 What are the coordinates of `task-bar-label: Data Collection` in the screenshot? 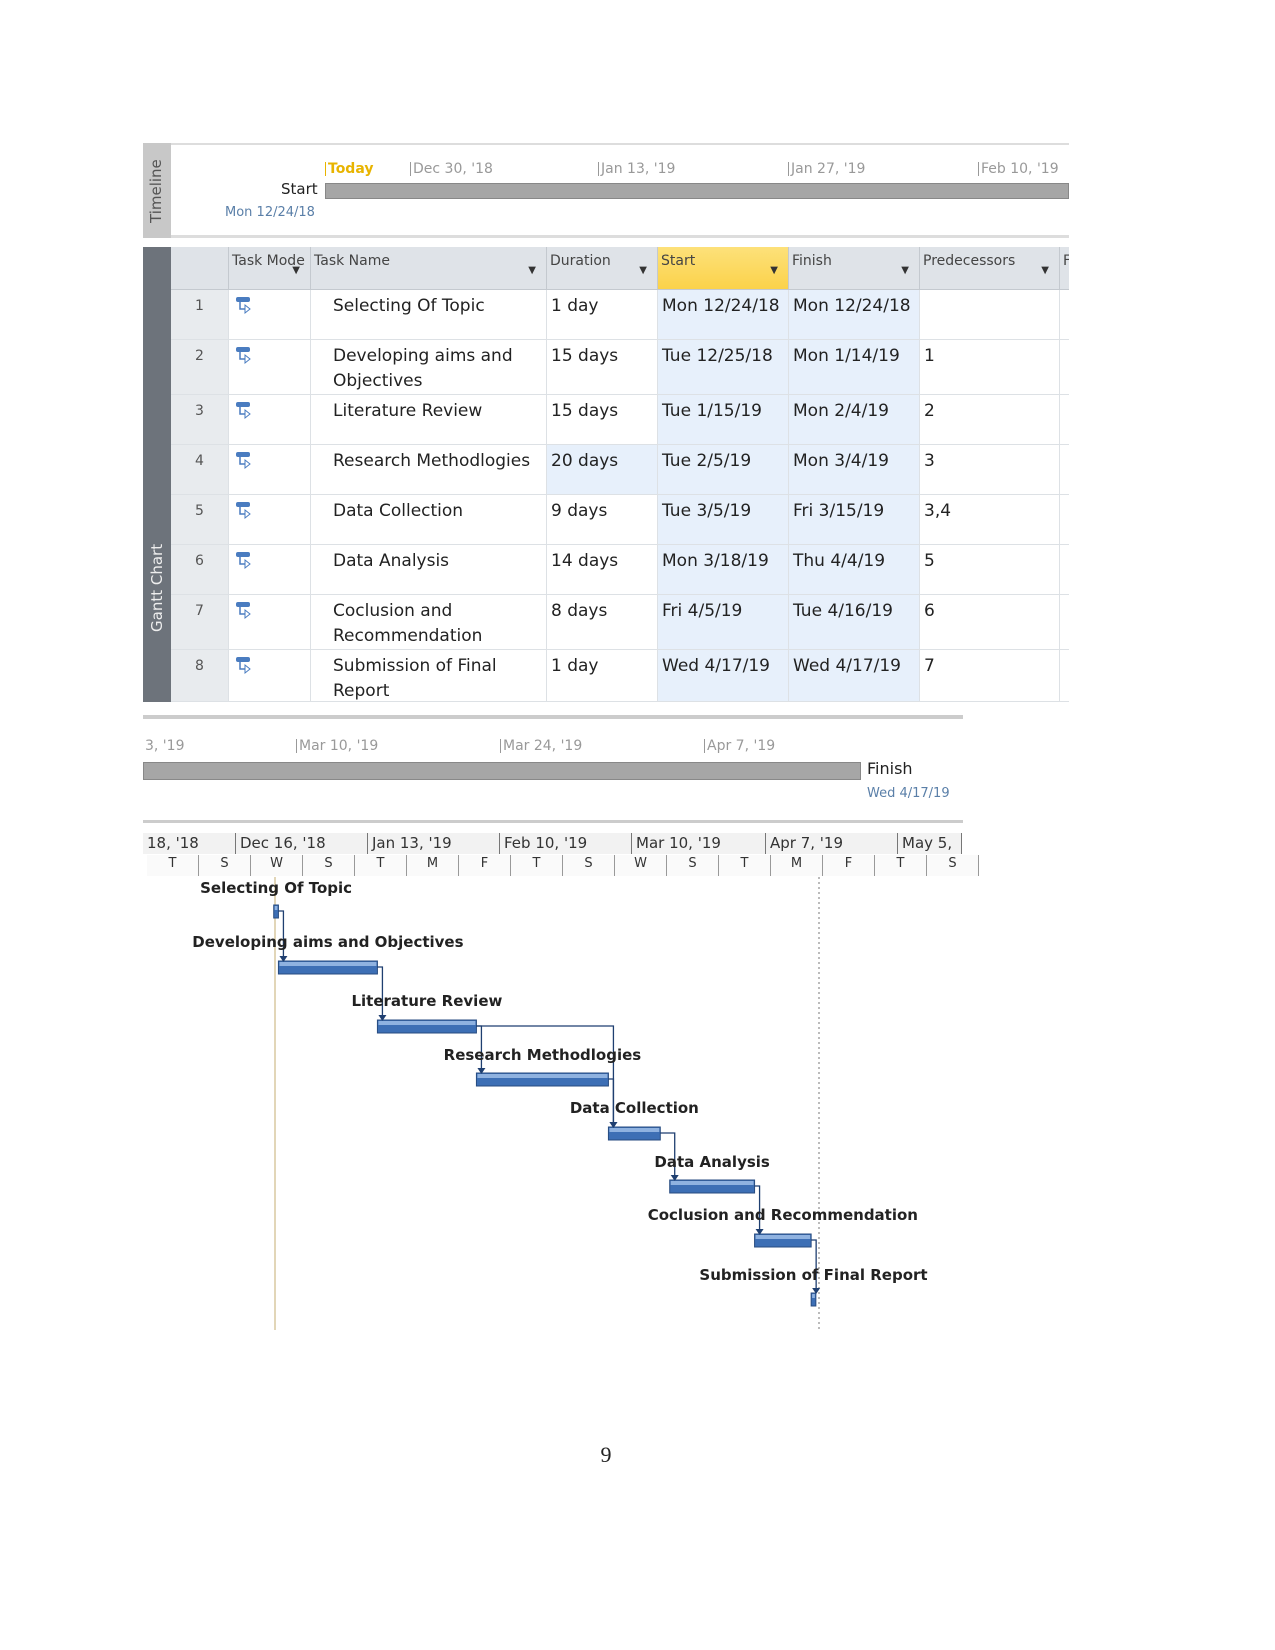 It's located at (634, 1108).